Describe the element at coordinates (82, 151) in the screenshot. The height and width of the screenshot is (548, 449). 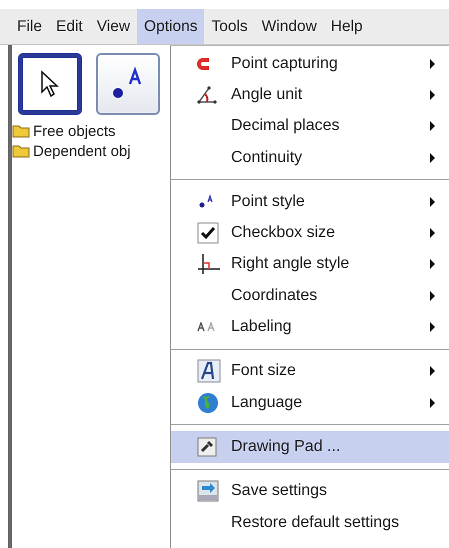
I see `tree-item: Dependent obj` at that location.